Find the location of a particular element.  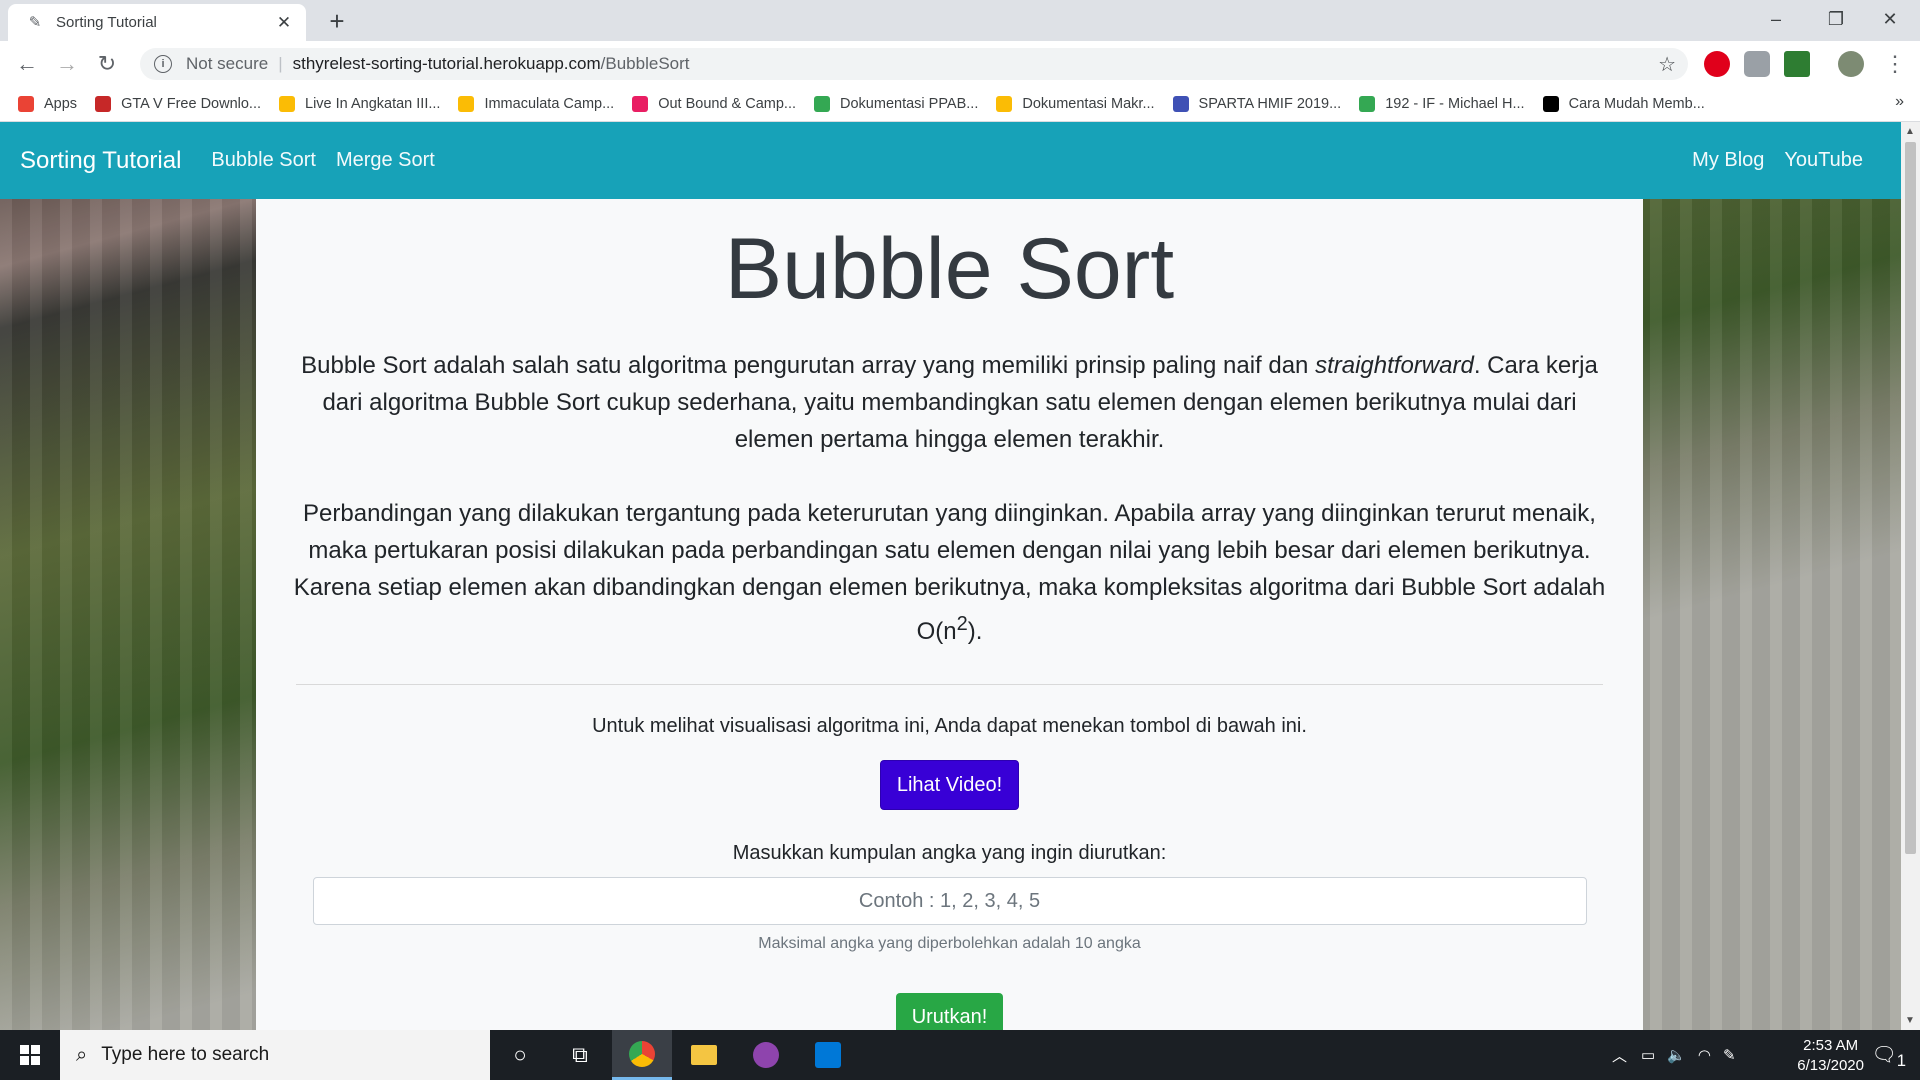

menu-kebab-icon: ⋮ is located at coordinates (1895, 64).